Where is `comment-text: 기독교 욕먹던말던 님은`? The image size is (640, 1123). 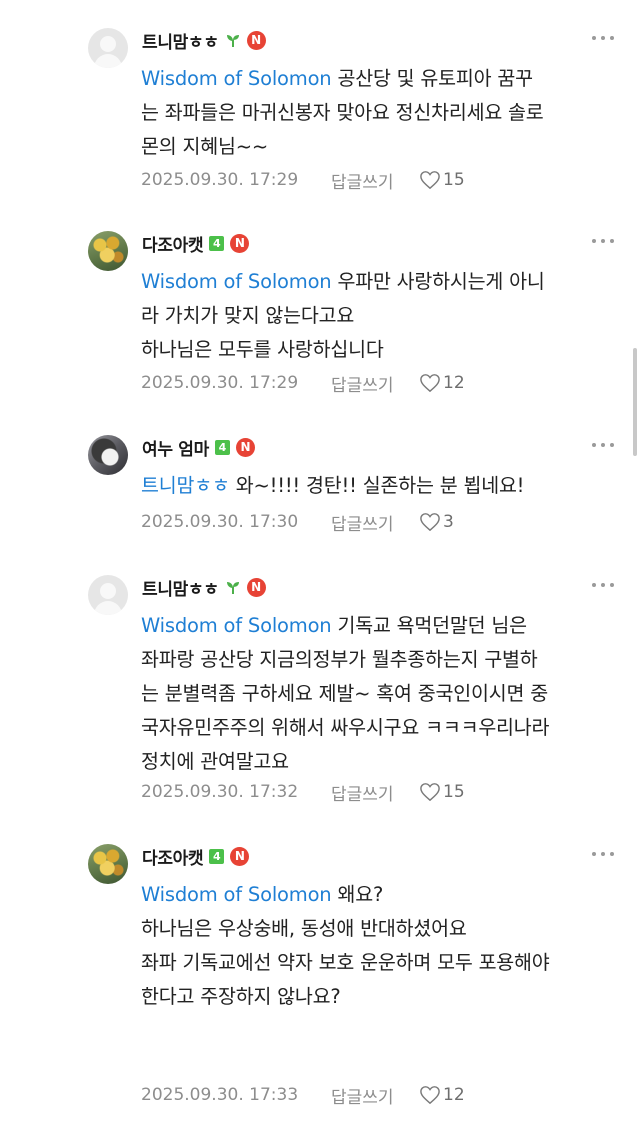 comment-text: 기독교 욕먹던말던 님은 is located at coordinates (429, 625).